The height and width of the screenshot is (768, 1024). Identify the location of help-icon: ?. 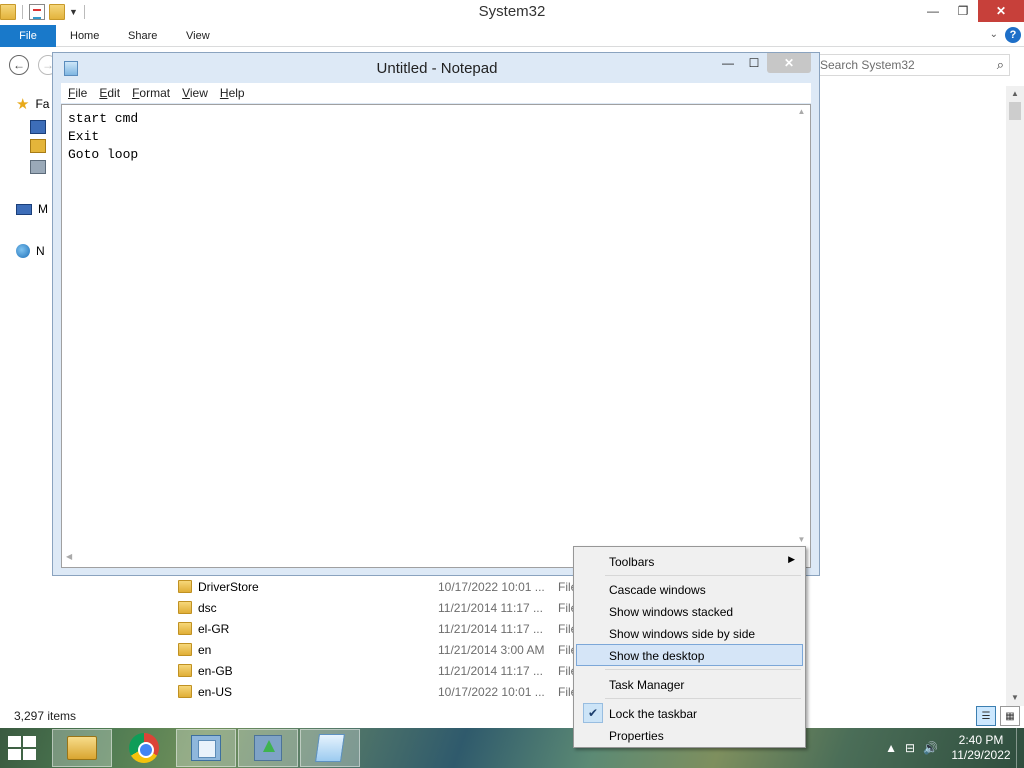
(1013, 35).